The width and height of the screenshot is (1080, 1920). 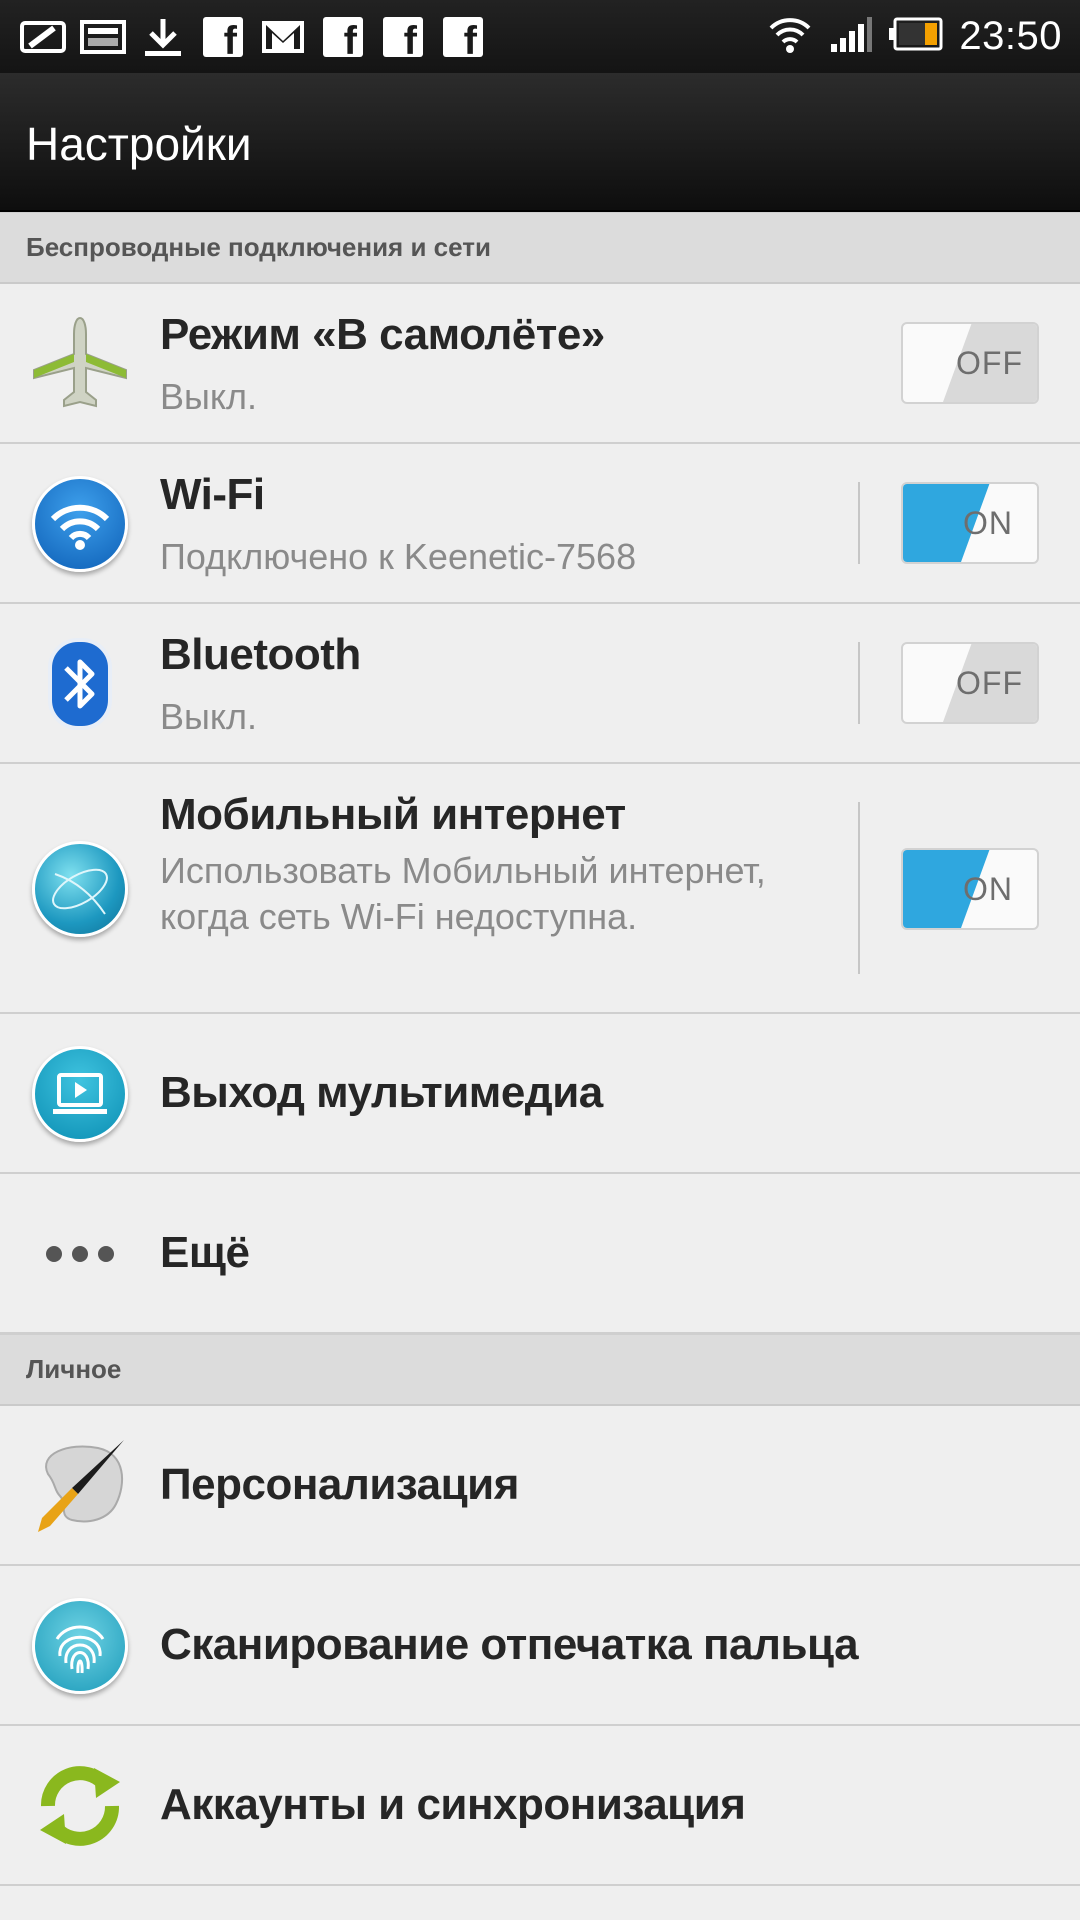 What do you see at coordinates (851, 36) in the screenshot?
I see `cell-signal-icon` at bounding box center [851, 36].